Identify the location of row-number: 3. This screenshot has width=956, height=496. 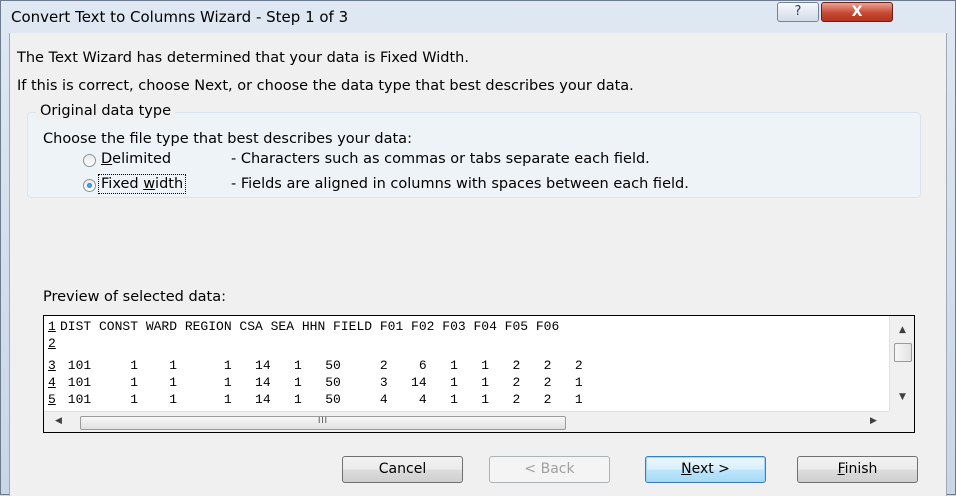
(52, 365).